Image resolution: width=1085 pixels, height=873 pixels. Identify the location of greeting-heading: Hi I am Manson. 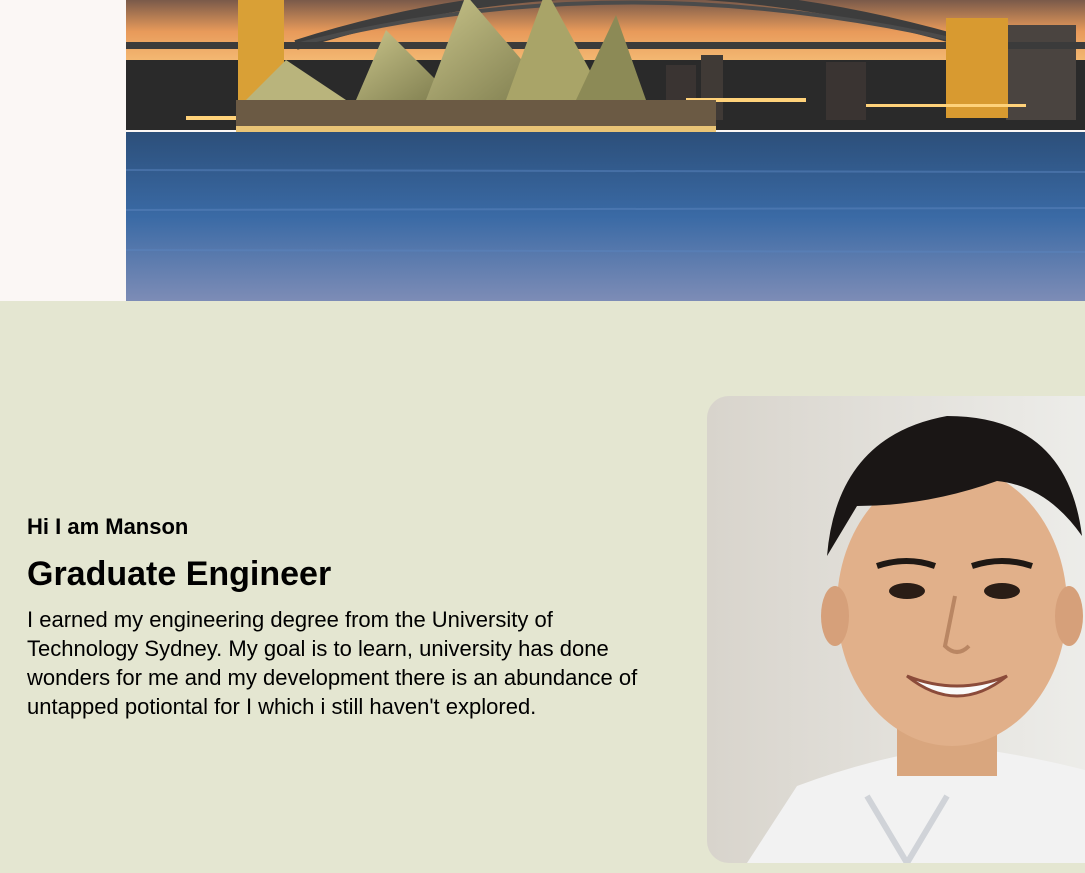
(108, 526).